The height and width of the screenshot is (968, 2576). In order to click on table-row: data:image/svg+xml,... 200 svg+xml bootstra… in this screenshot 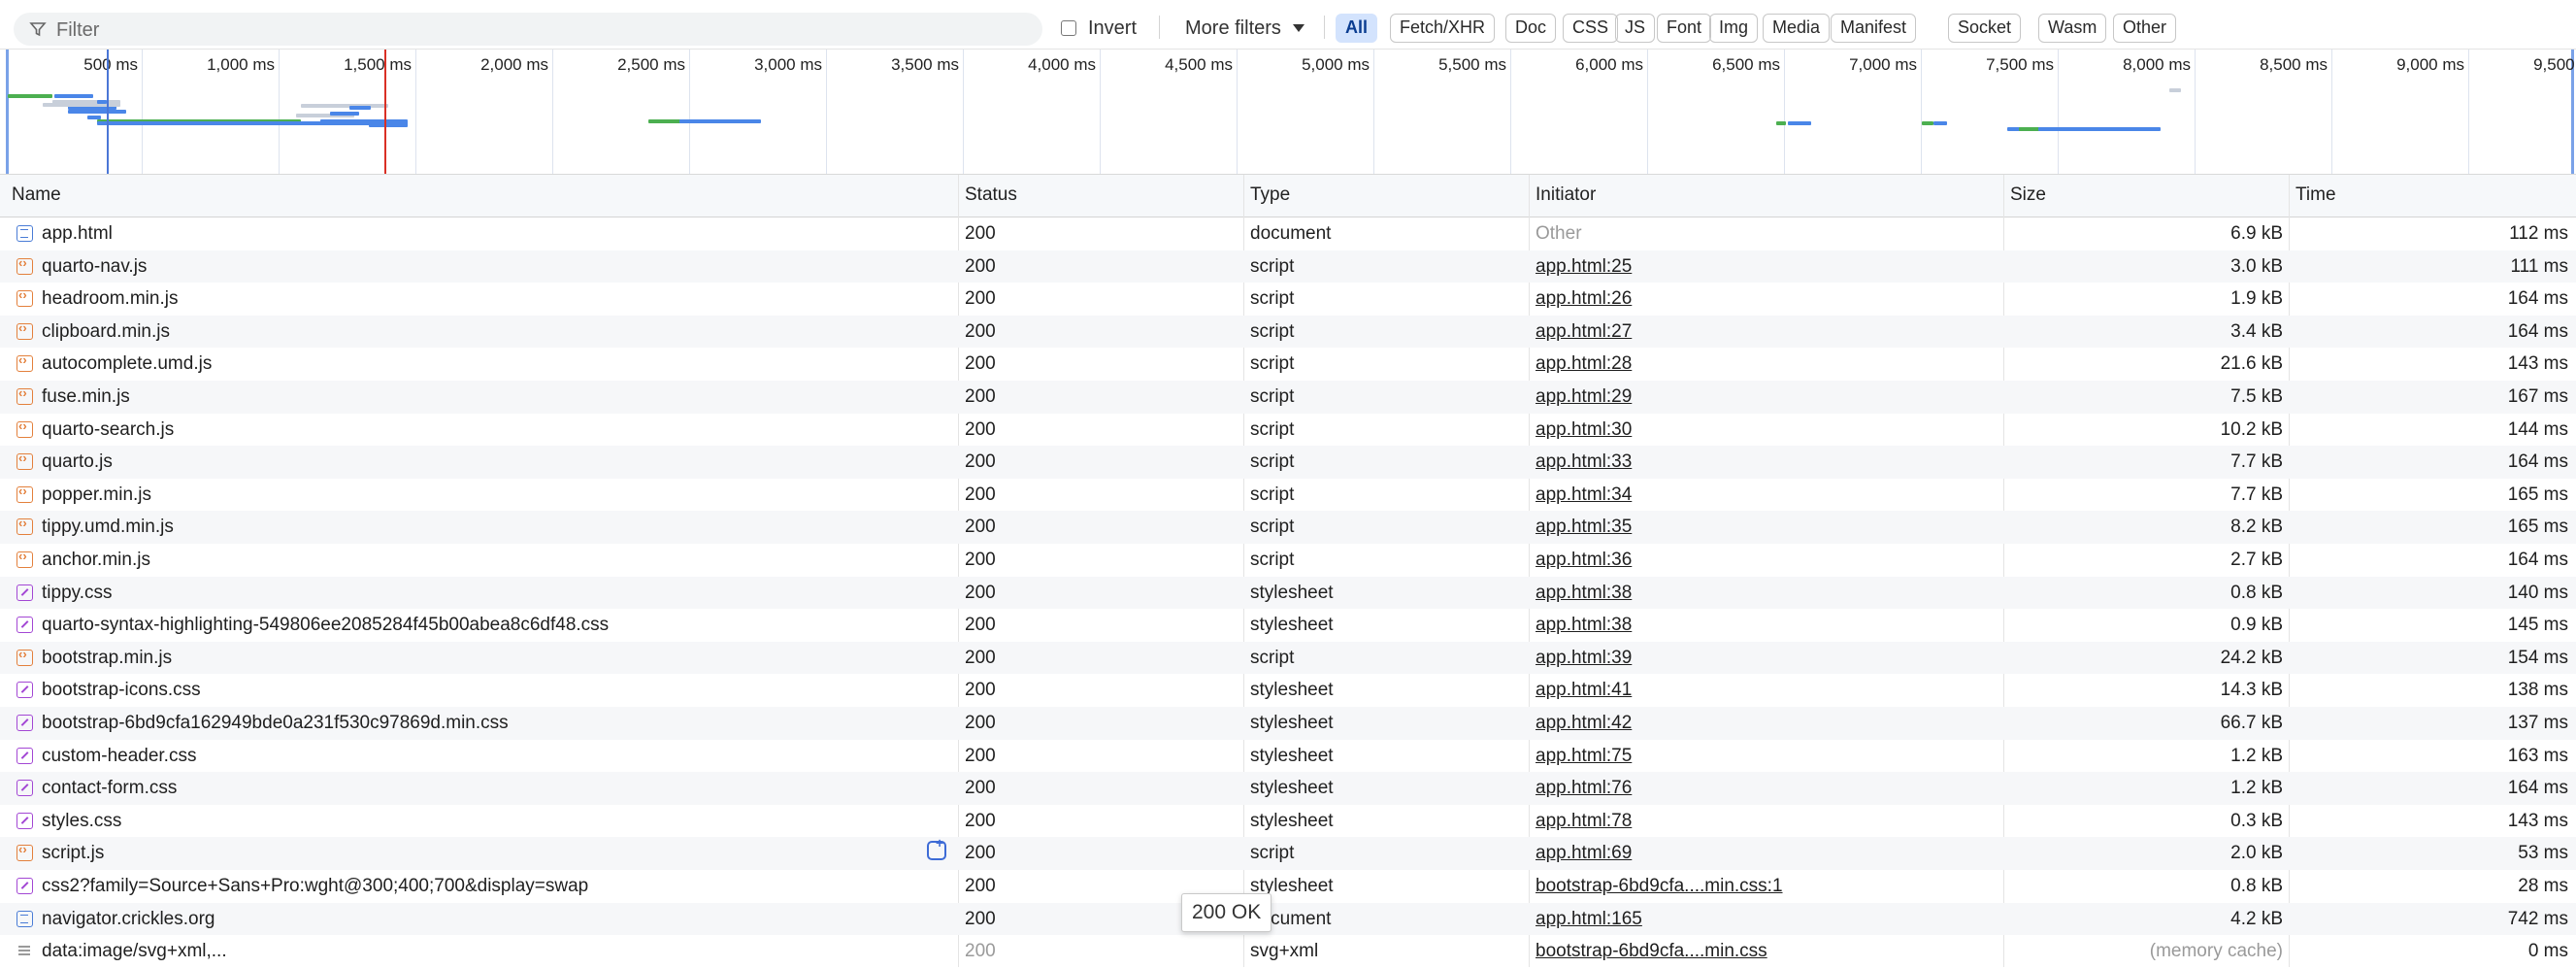, I will do `click(1288, 951)`.